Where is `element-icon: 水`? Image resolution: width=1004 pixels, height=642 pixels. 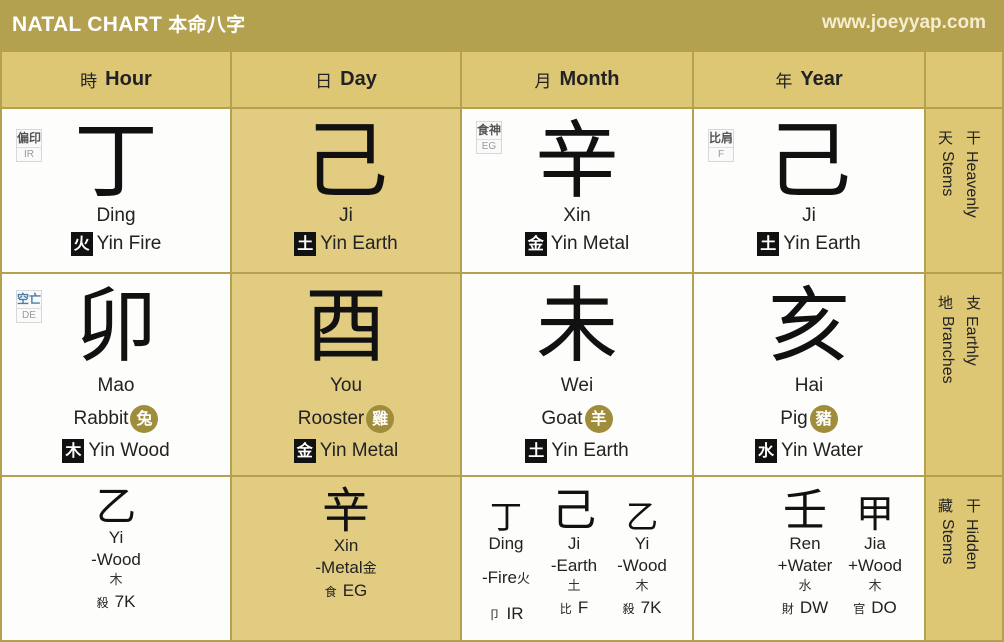
element-icon: 水 is located at coordinates (765, 451).